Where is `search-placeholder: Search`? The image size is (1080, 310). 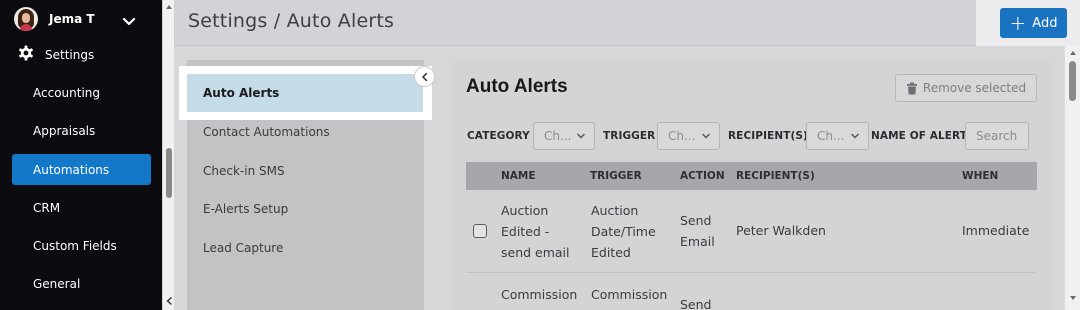 search-placeholder: Search is located at coordinates (997, 136).